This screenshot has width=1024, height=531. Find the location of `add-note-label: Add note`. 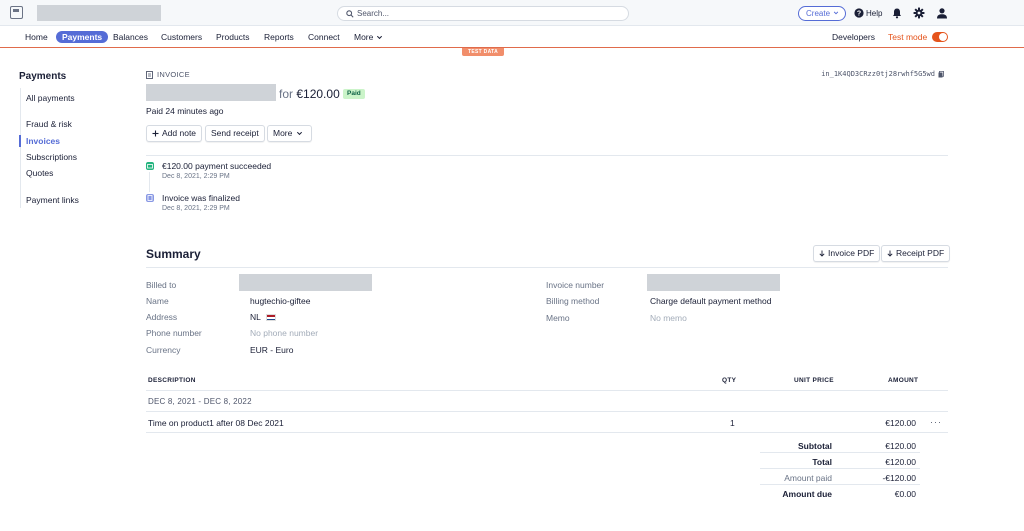

add-note-label: Add note is located at coordinates (179, 133).